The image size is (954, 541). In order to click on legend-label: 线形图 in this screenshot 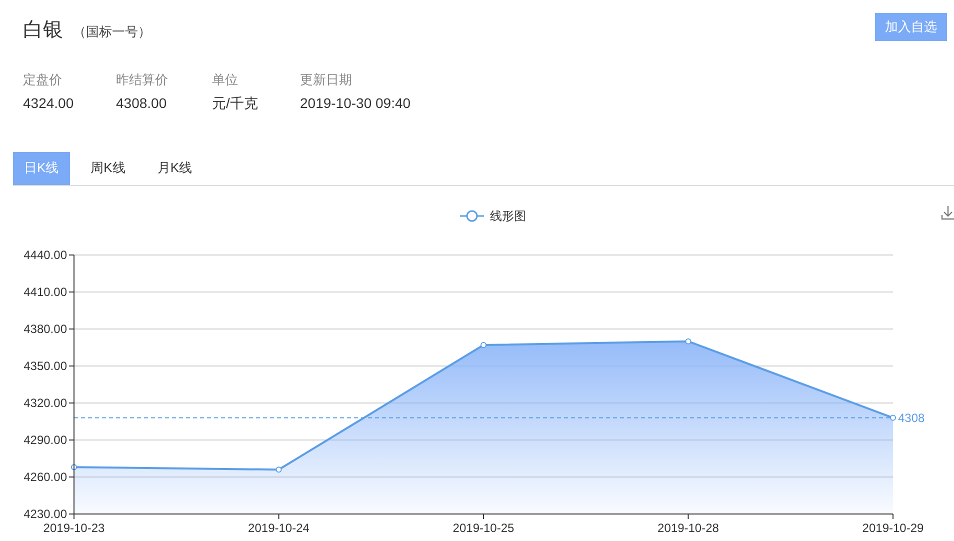, I will do `click(508, 216)`.